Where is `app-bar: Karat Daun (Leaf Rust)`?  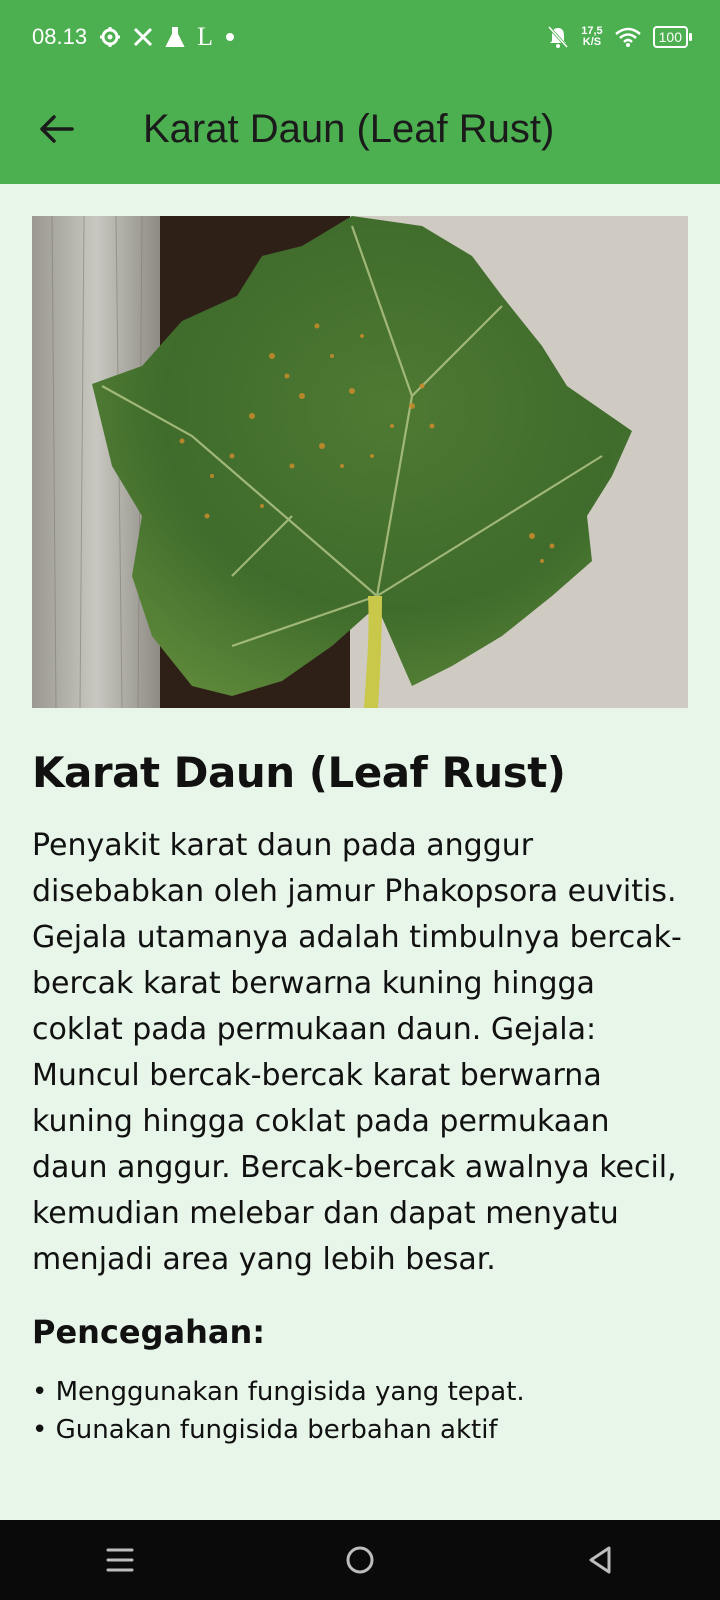
app-bar: Karat Daun (Leaf Rust) is located at coordinates (360, 129).